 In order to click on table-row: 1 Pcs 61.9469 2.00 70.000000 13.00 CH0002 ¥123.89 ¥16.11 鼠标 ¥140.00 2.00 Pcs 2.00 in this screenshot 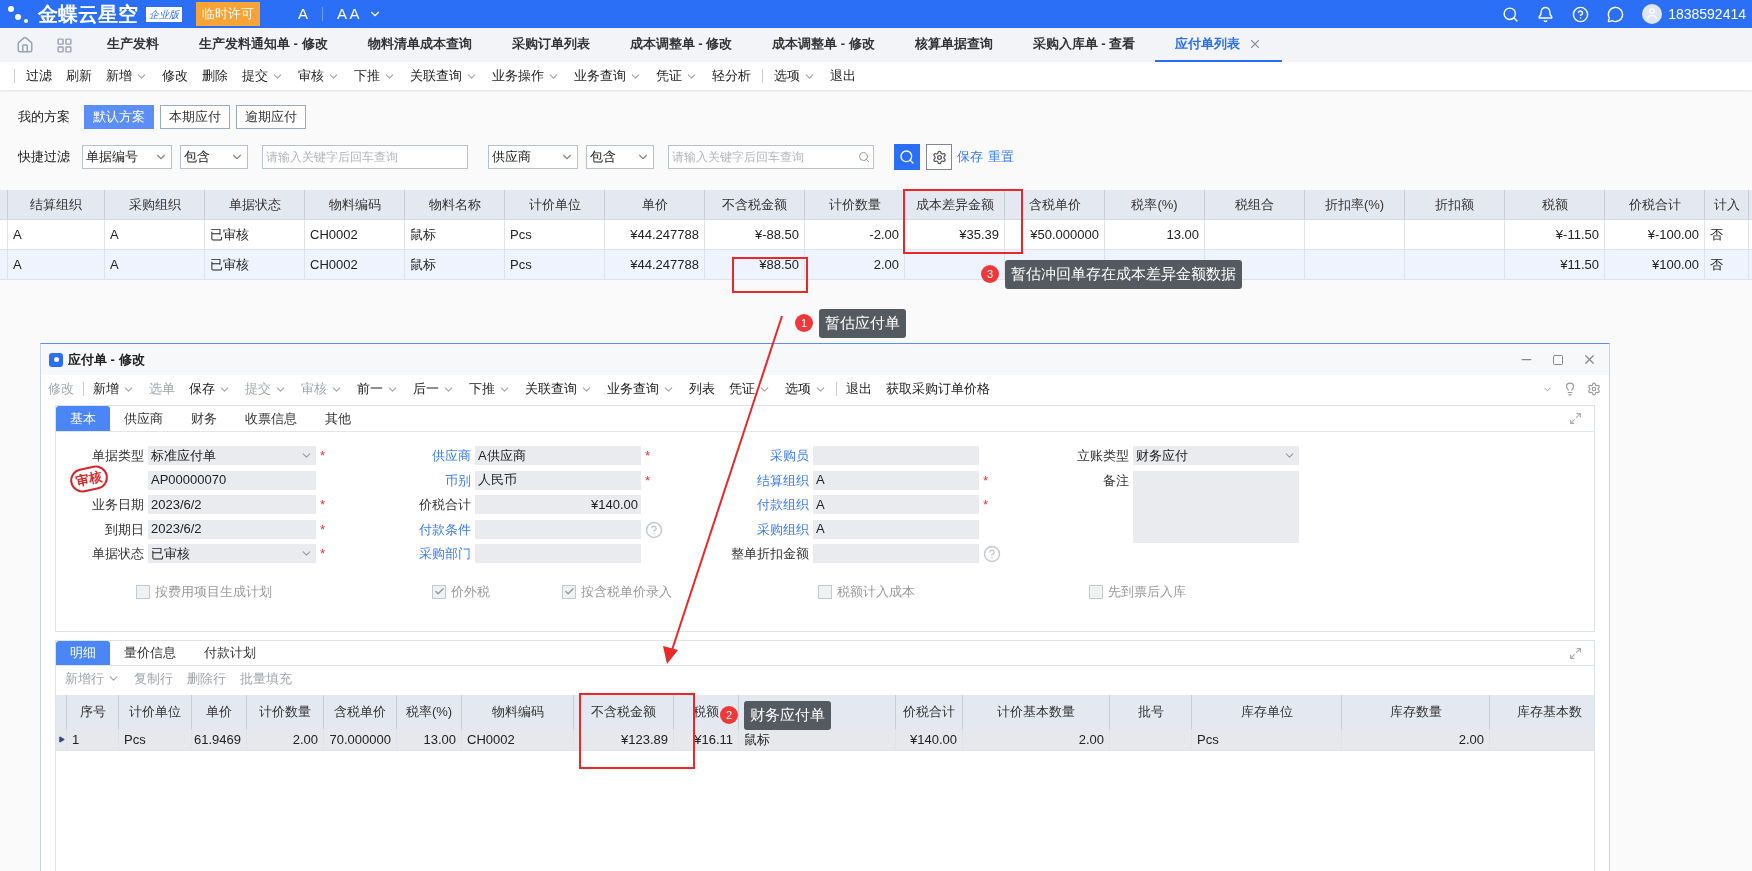, I will do `click(825, 740)`.